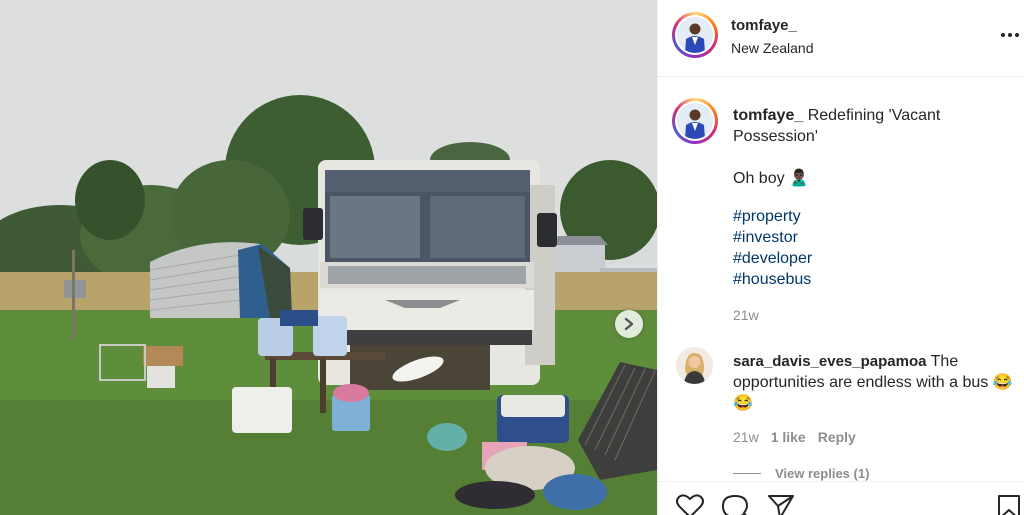  I want to click on share-icon, so click(781, 505).